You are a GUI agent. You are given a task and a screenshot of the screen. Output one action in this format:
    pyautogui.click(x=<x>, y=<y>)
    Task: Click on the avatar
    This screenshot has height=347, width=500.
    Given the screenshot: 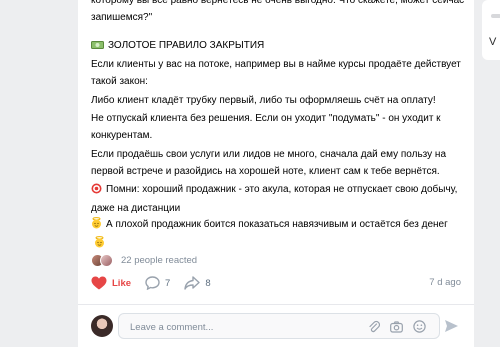 What is the action you would take?
    pyautogui.click(x=102, y=326)
    